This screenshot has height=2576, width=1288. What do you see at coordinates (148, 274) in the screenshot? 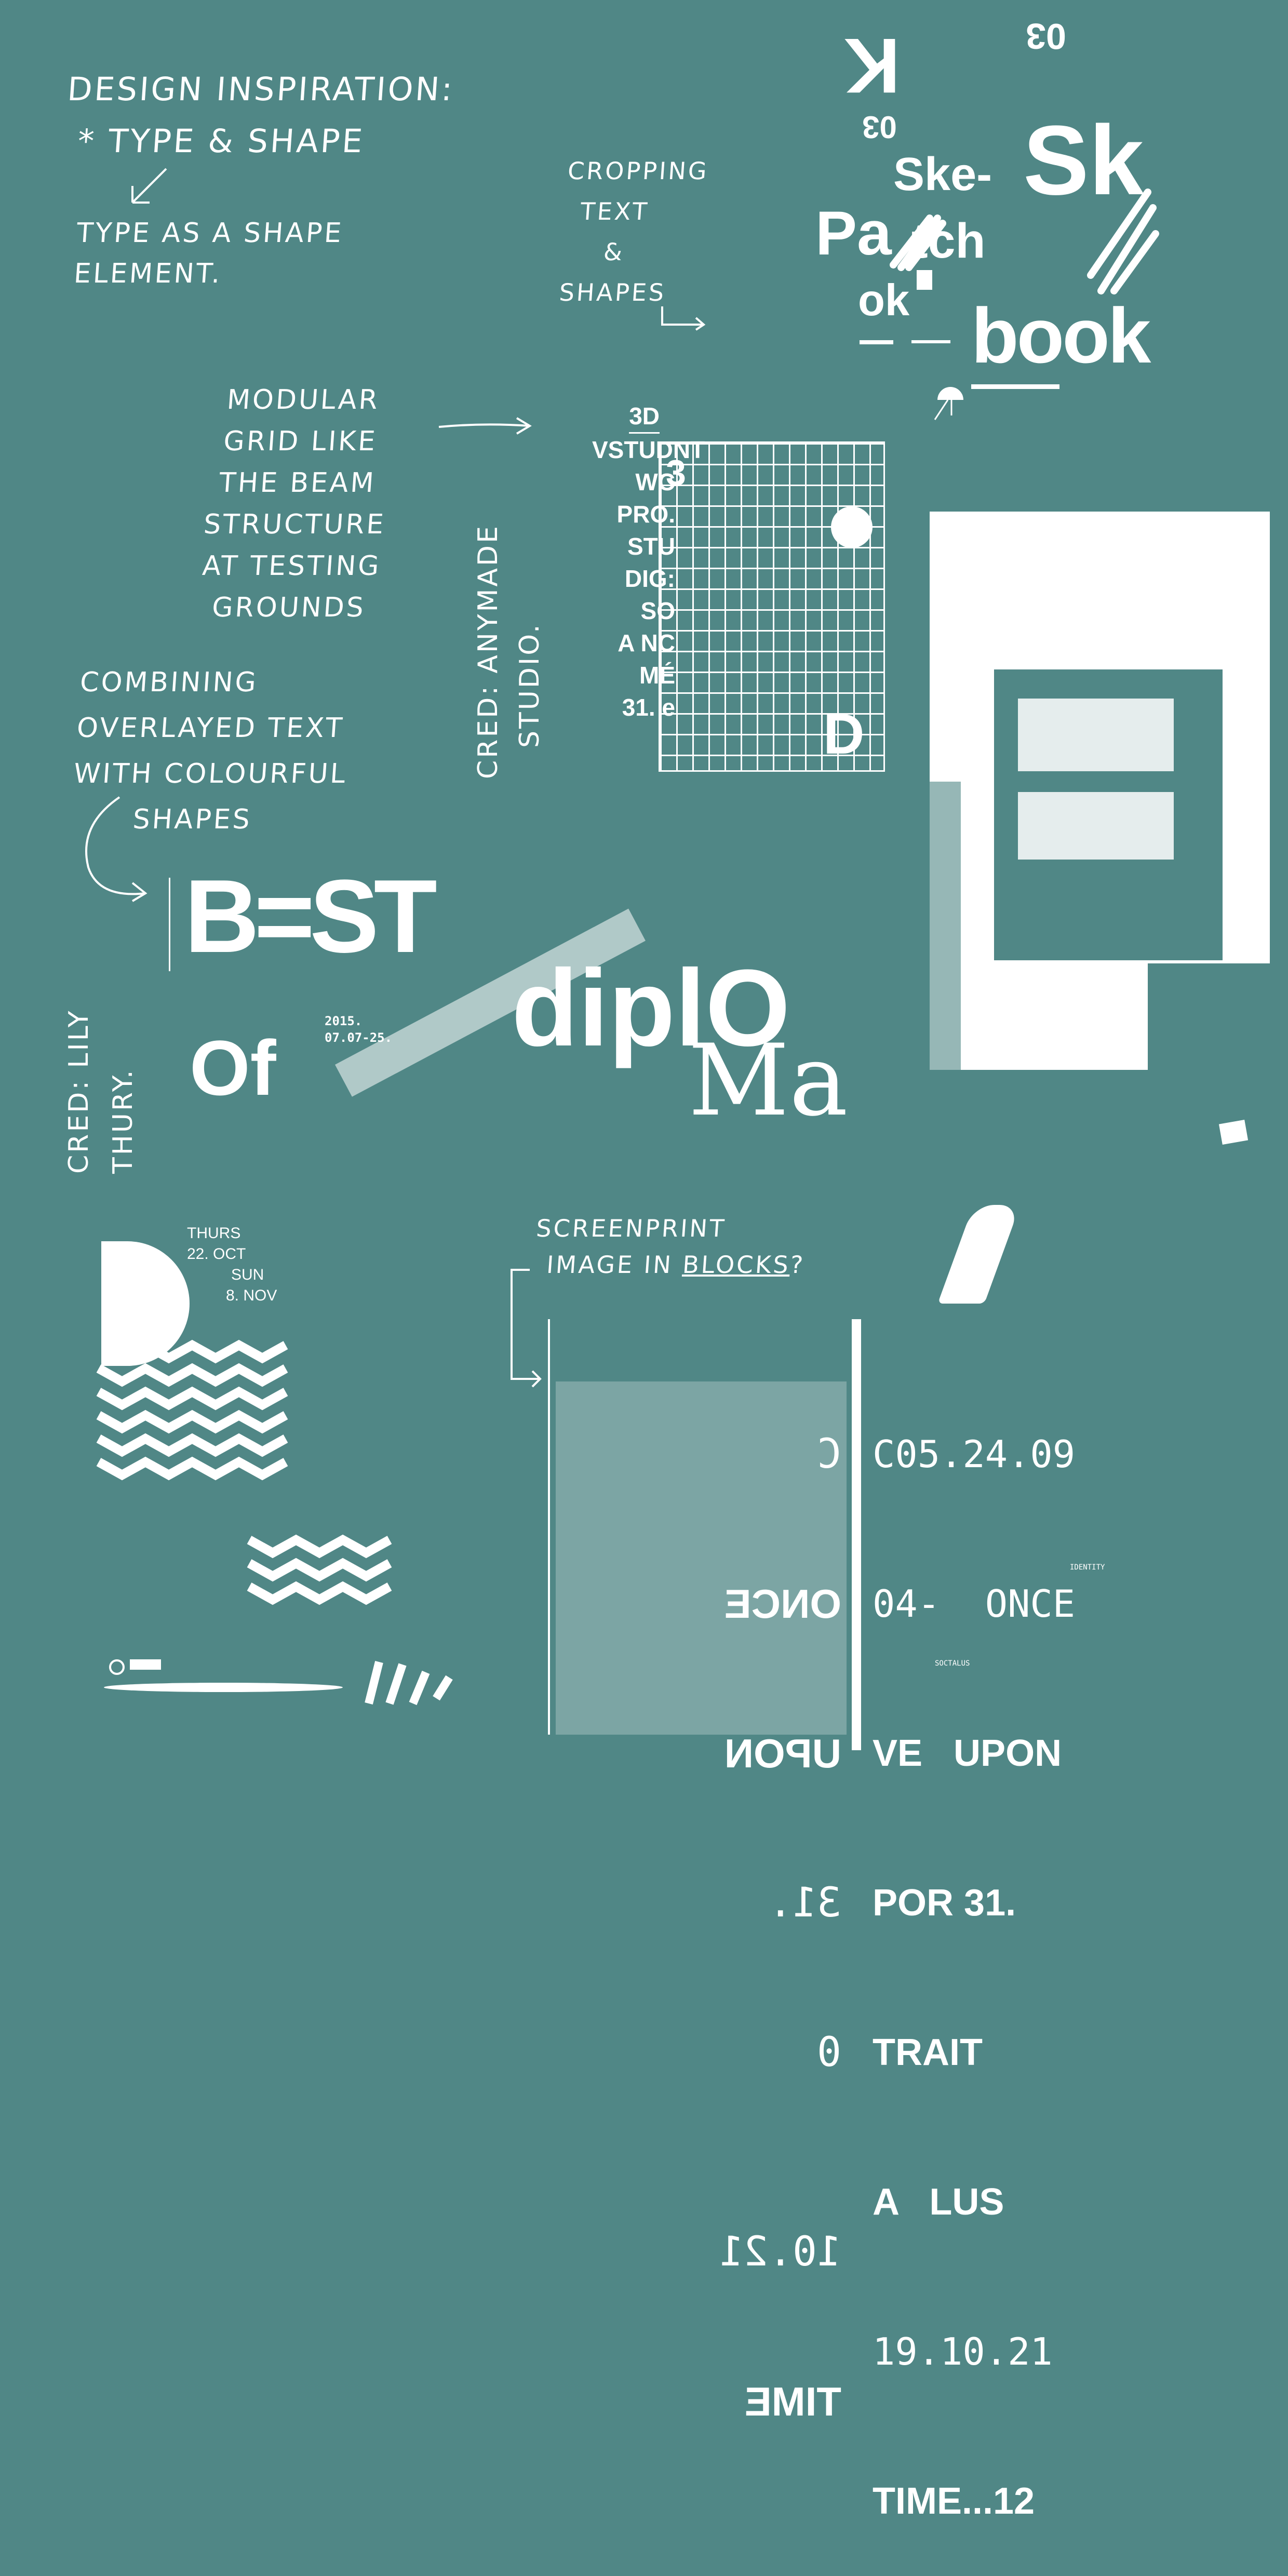
I see `note-line: element.` at bounding box center [148, 274].